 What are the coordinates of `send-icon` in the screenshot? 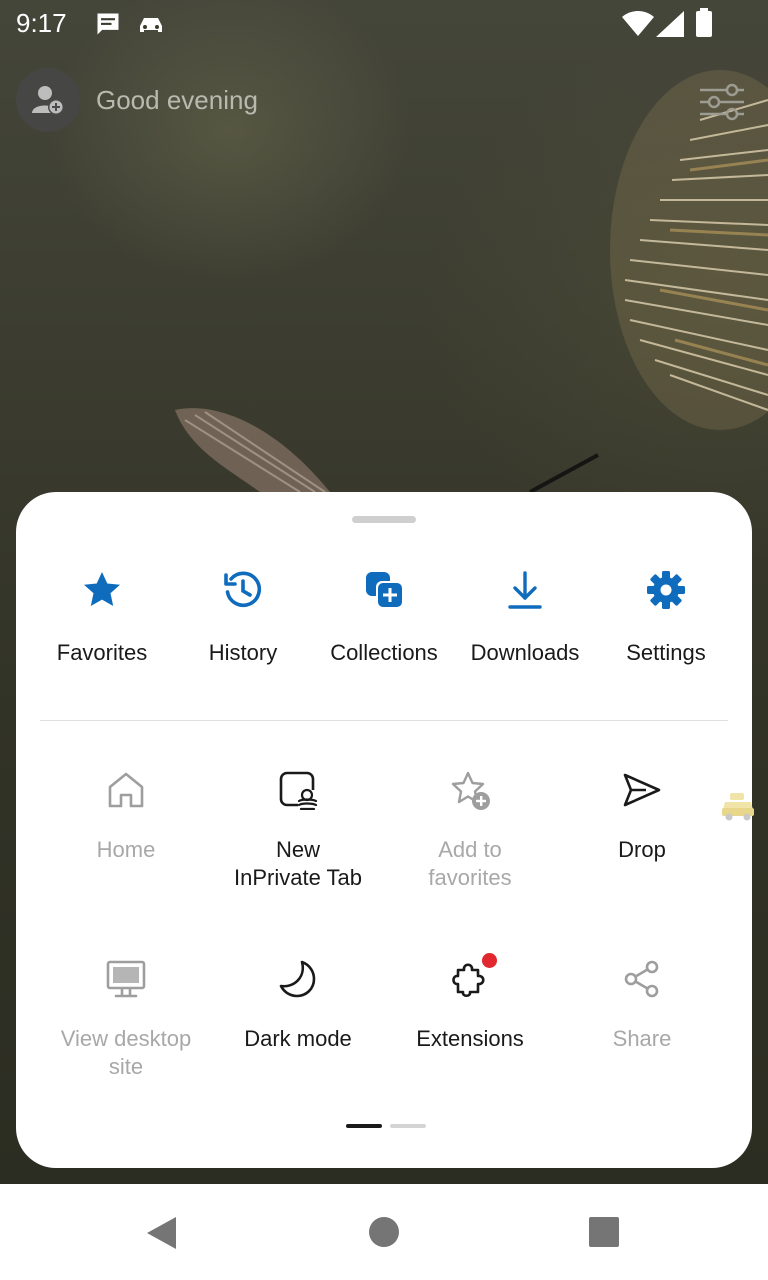 It's located at (642, 790).